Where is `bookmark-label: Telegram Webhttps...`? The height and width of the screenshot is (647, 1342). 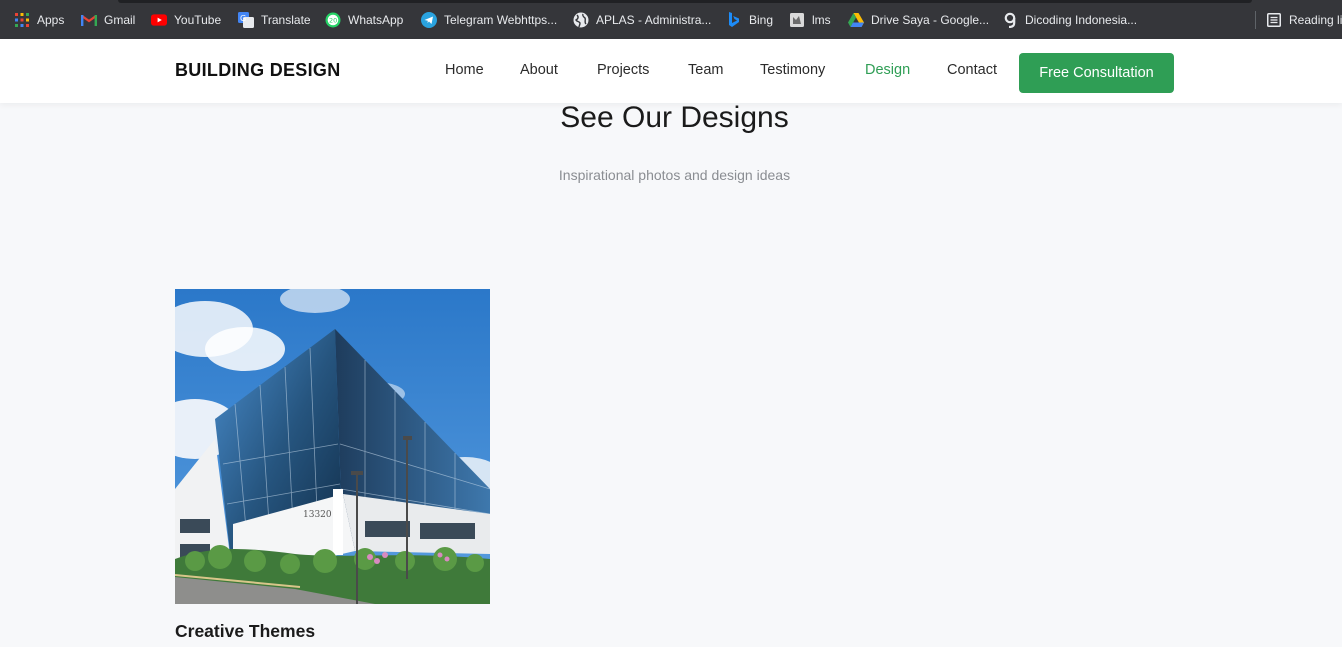 bookmark-label: Telegram Webhttps... is located at coordinates (501, 20).